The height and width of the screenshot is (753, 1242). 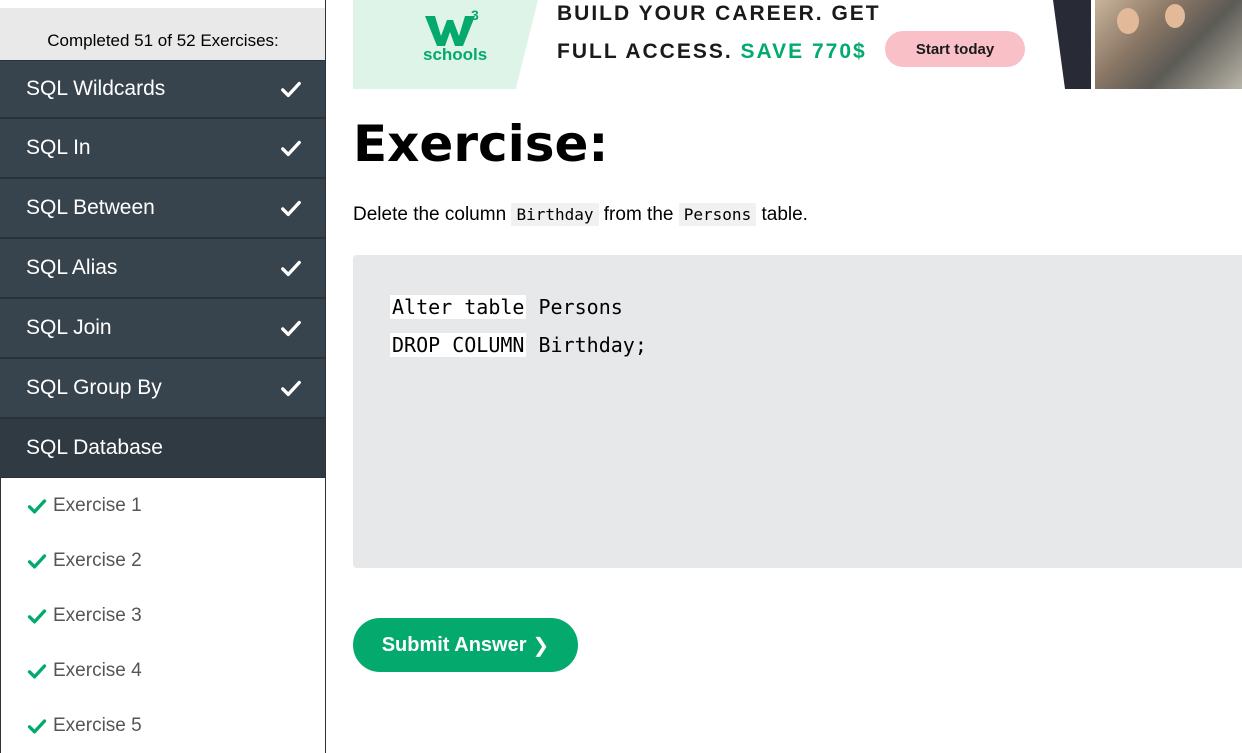 I want to click on start-today-button: Start today, so click(x=955, y=49).